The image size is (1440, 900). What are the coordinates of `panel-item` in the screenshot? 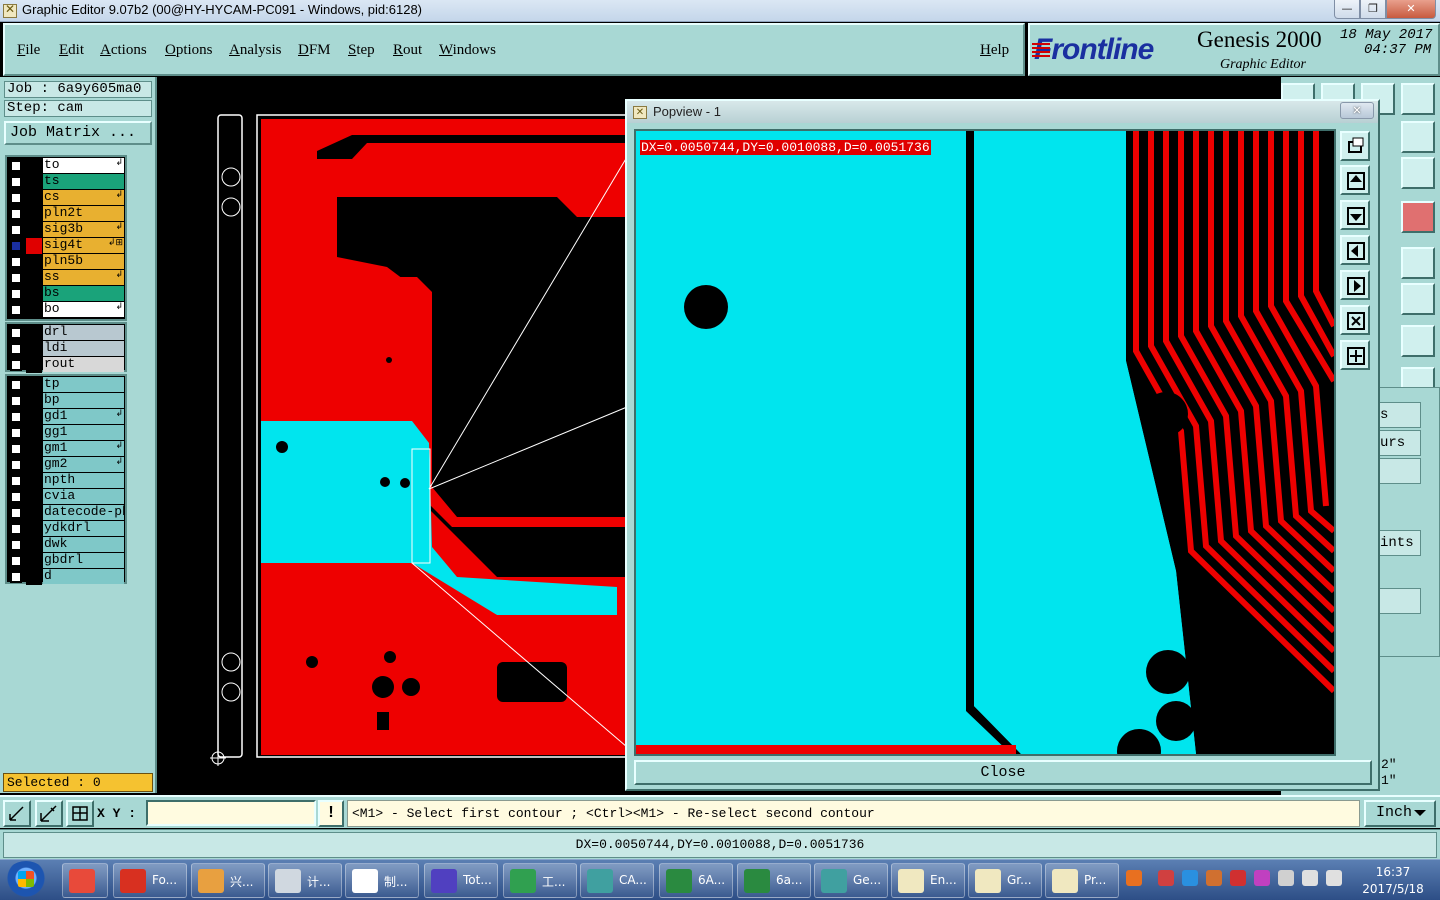 It's located at (1400, 471).